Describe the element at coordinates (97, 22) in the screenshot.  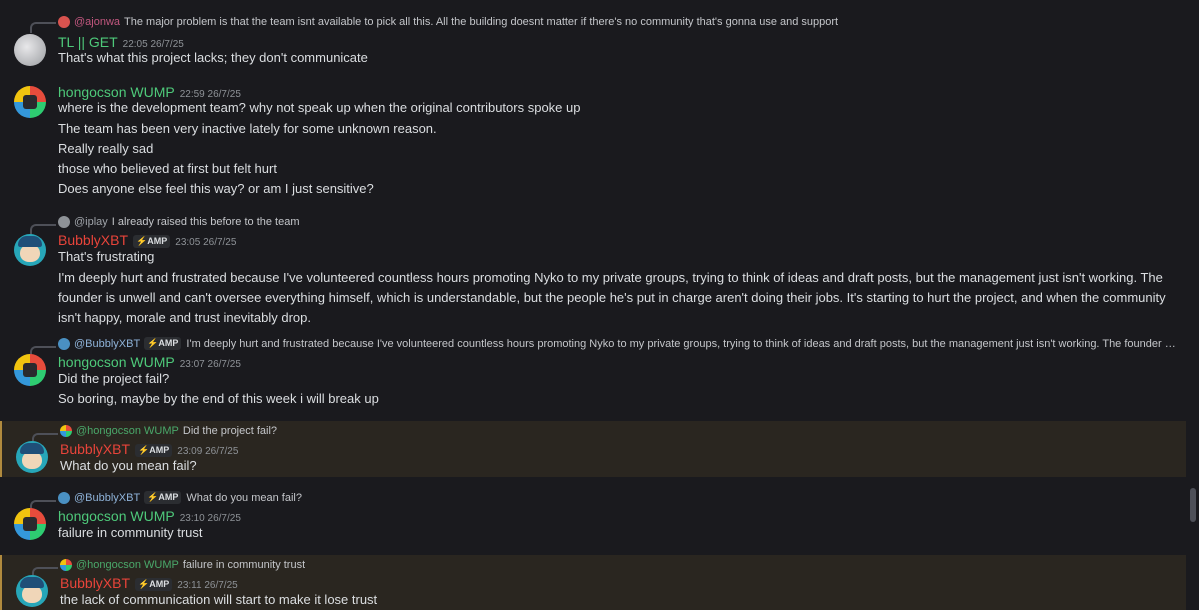
I see `reply-author: @ajonwa` at that location.